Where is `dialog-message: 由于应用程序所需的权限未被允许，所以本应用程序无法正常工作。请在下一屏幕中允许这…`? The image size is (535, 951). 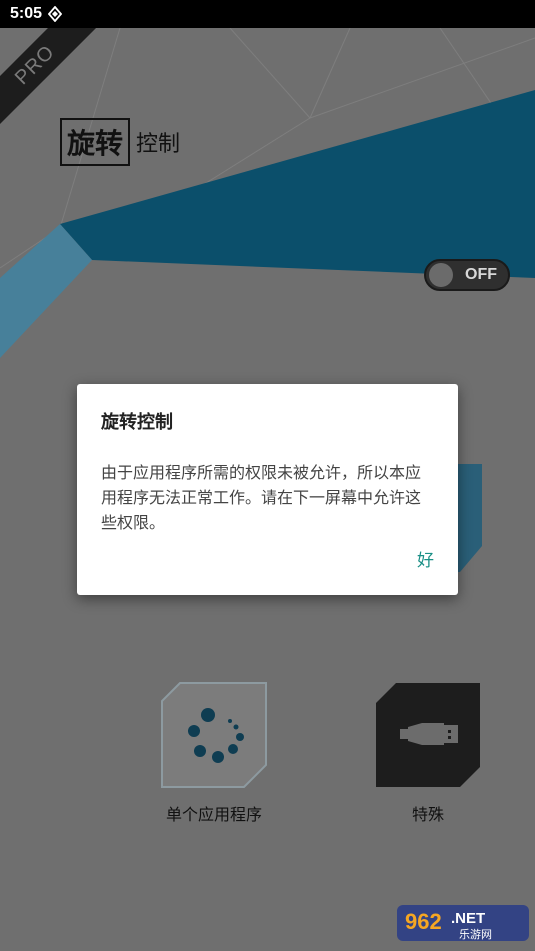 dialog-message: 由于应用程序所需的权限未被允许，所以本应用程序无法正常工作。请在下一屏幕中允许这… is located at coordinates (261, 497).